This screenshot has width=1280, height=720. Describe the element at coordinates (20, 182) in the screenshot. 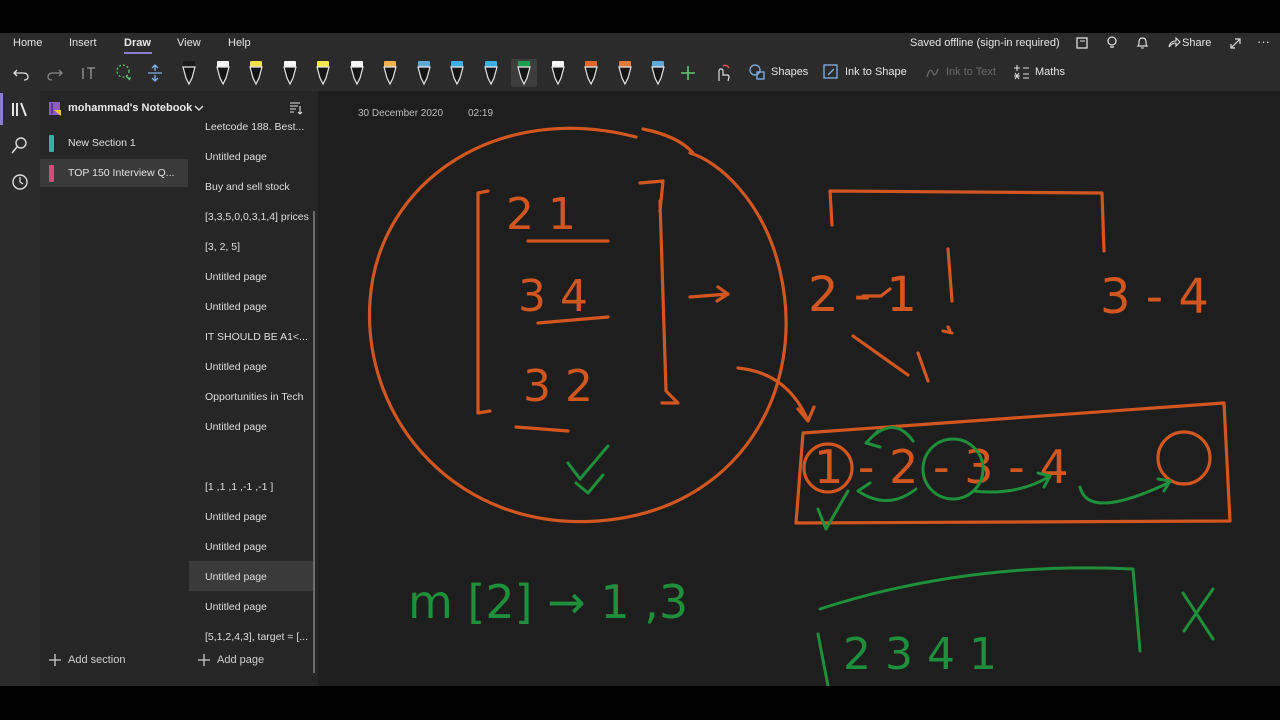

I see `recent-icon` at that location.